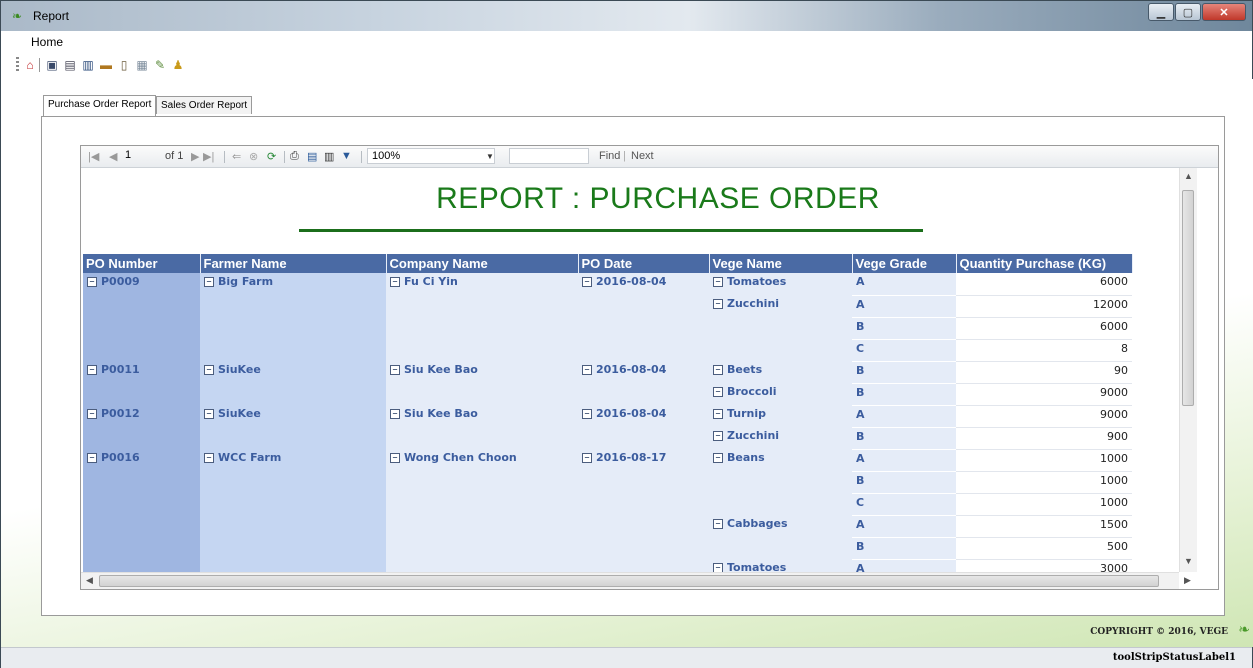 The image size is (1253, 668). I want to click on vege-name-cell: − Broccoli, so click(780, 394).